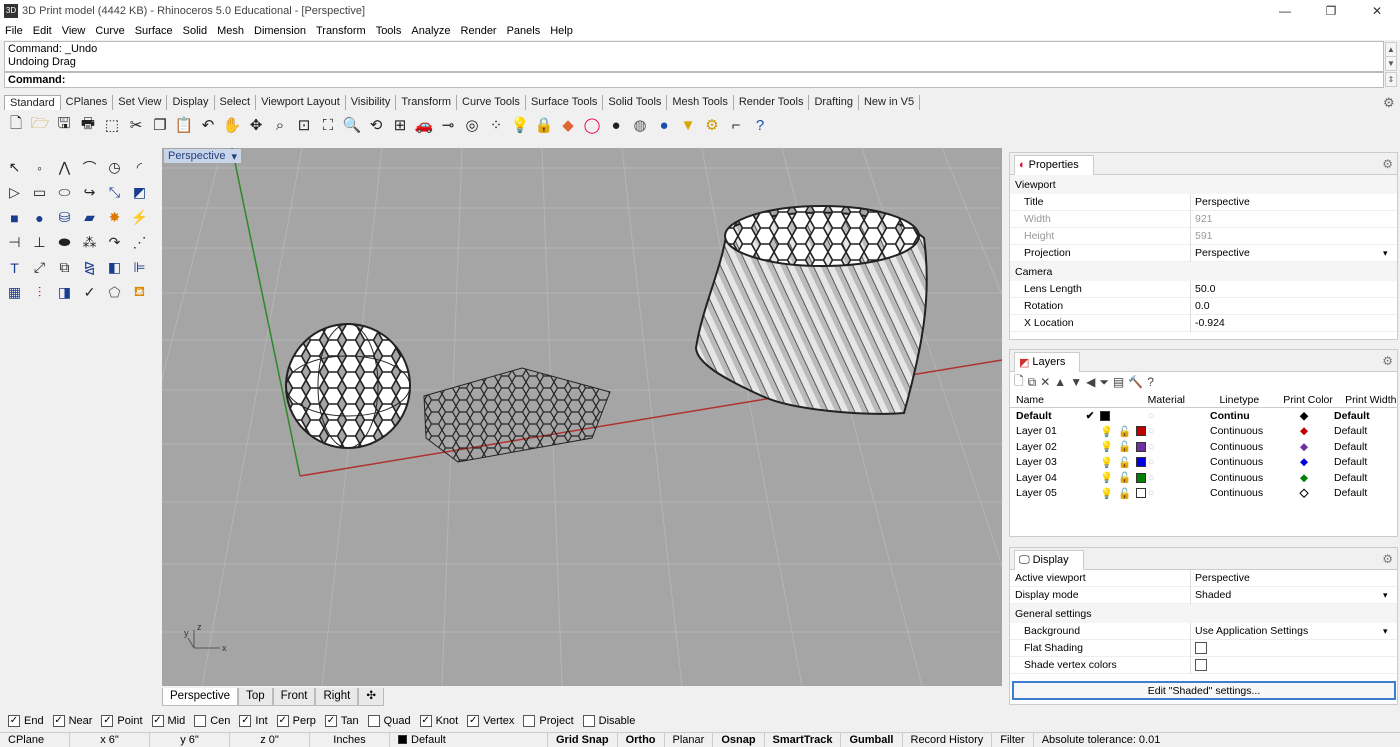 The image size is (1400, 747). What do you see at coordinates (371, 102) in the screenshot?
I see `tab-visibility: Visibility` at bounding box center [371, 102].